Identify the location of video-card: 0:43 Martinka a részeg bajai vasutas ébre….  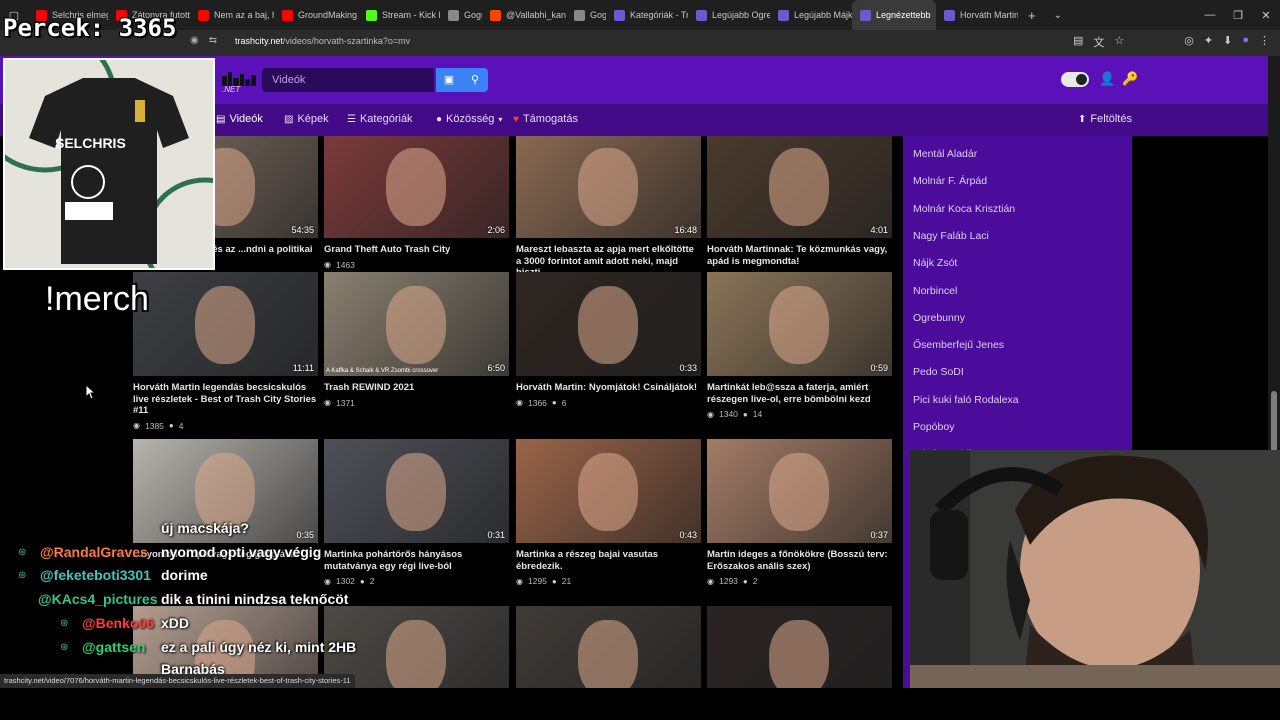
(608, 512).